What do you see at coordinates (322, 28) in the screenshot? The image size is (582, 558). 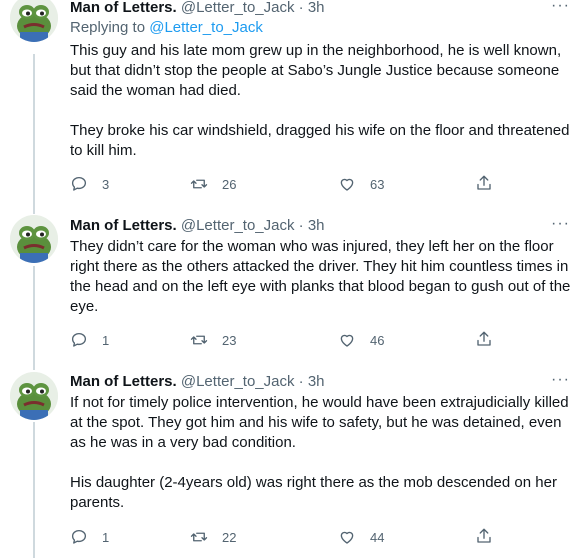 I see `replying-to: Replying to @Letter_to_Jack` at bounding box center [322, 28].